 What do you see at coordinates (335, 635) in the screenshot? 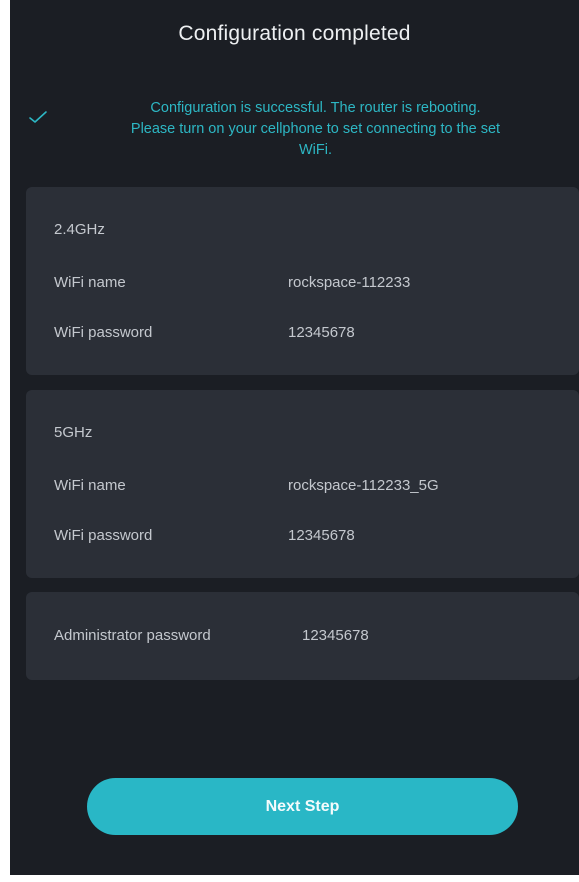
I see `admin-password-value: 12345678` at bounding box center [335, 635].